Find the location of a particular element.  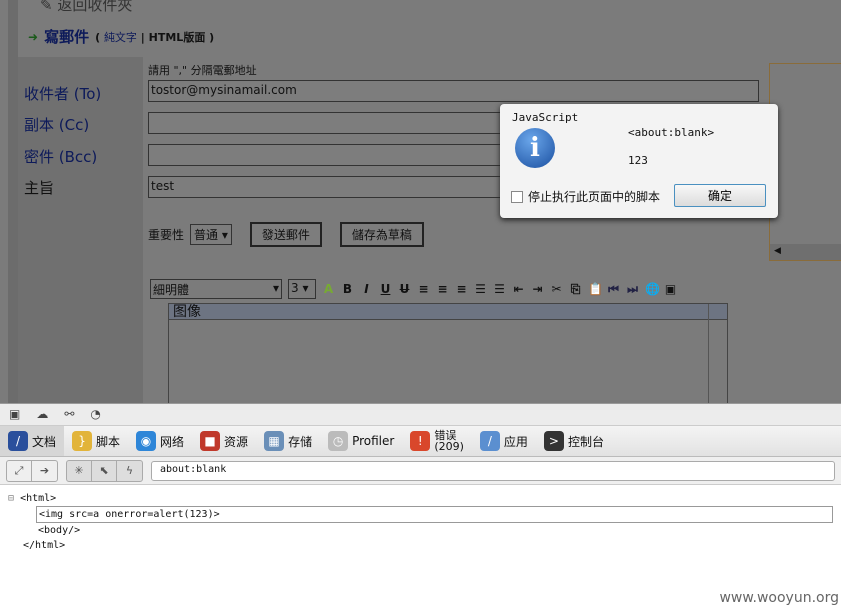

highlight-icon: ✳ is located at coordinates (79, 470).